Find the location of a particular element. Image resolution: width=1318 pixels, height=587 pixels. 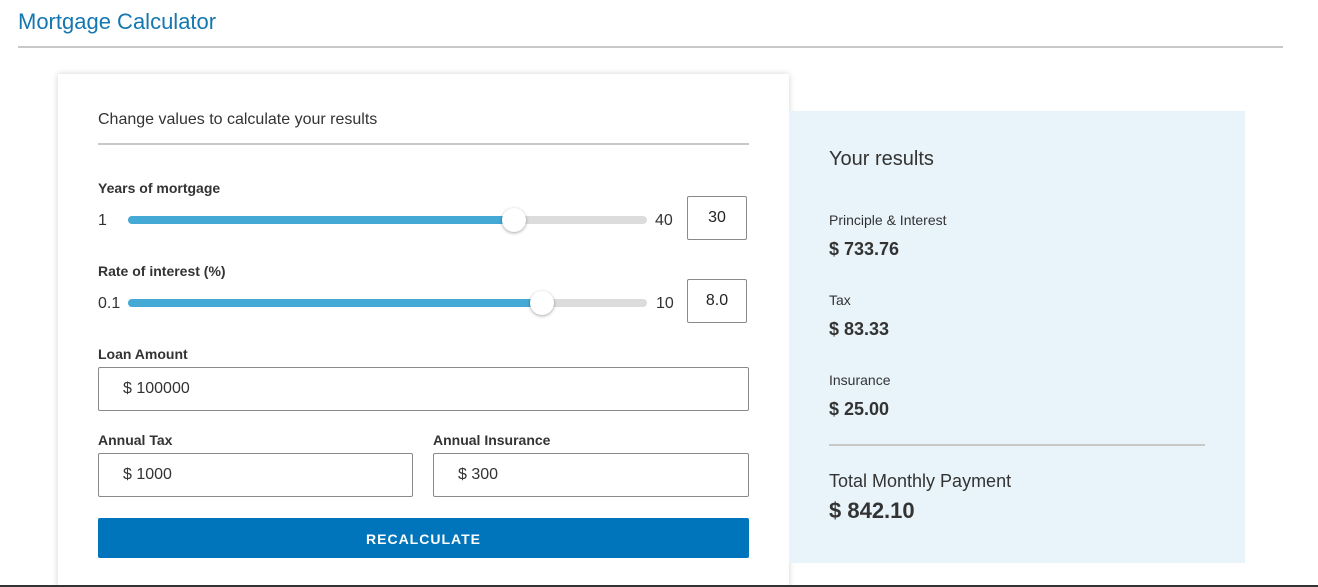

years-min-label: 1 is located at coordinates (102, 220).